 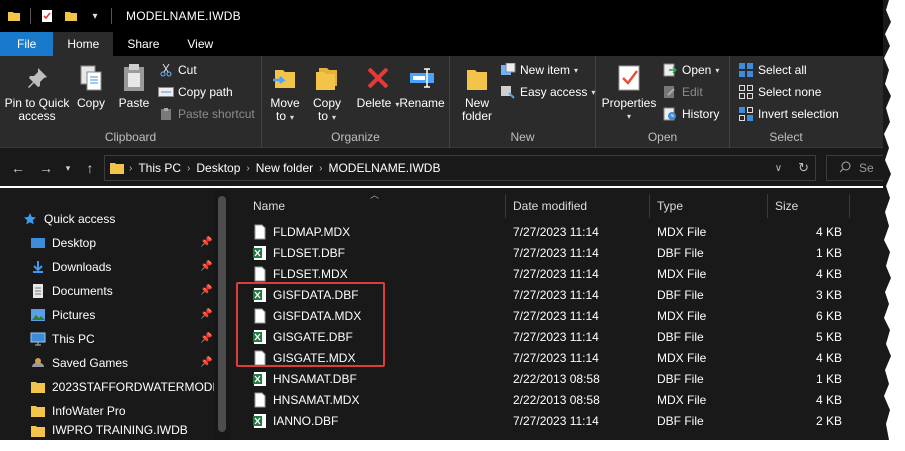 I want to click on nav-item-folder: InfoWater Pro, so click(x=137, y=411).